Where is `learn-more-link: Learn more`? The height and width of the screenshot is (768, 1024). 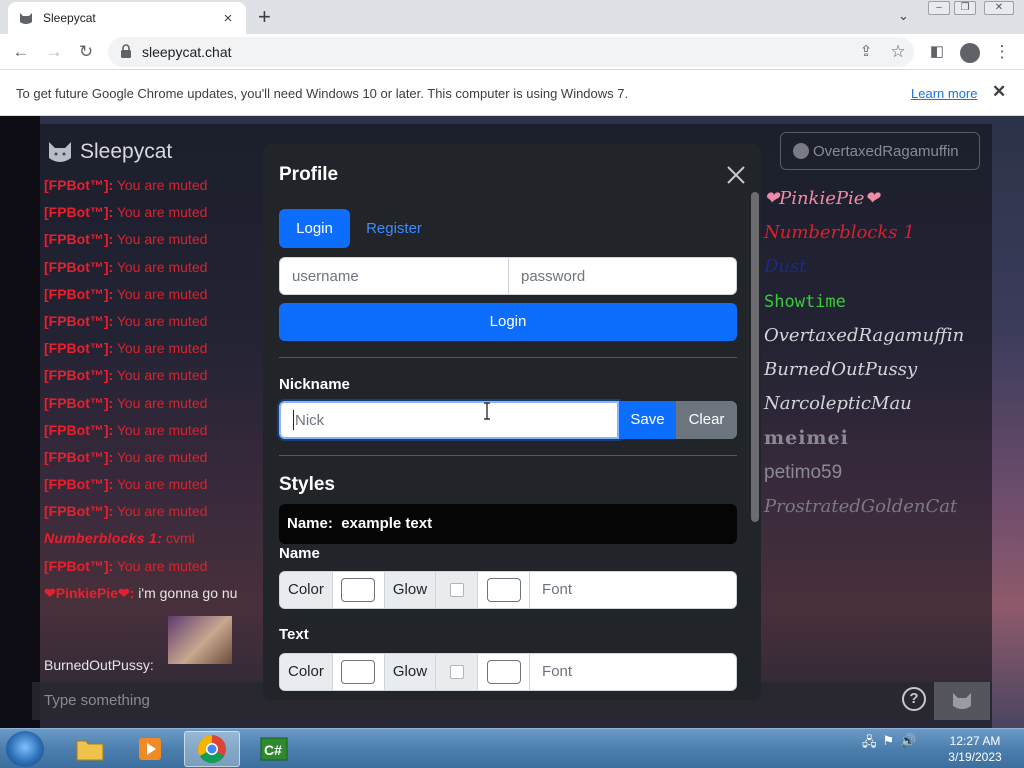
learn-more-link: Learn more is located at coordinates (944, 93).